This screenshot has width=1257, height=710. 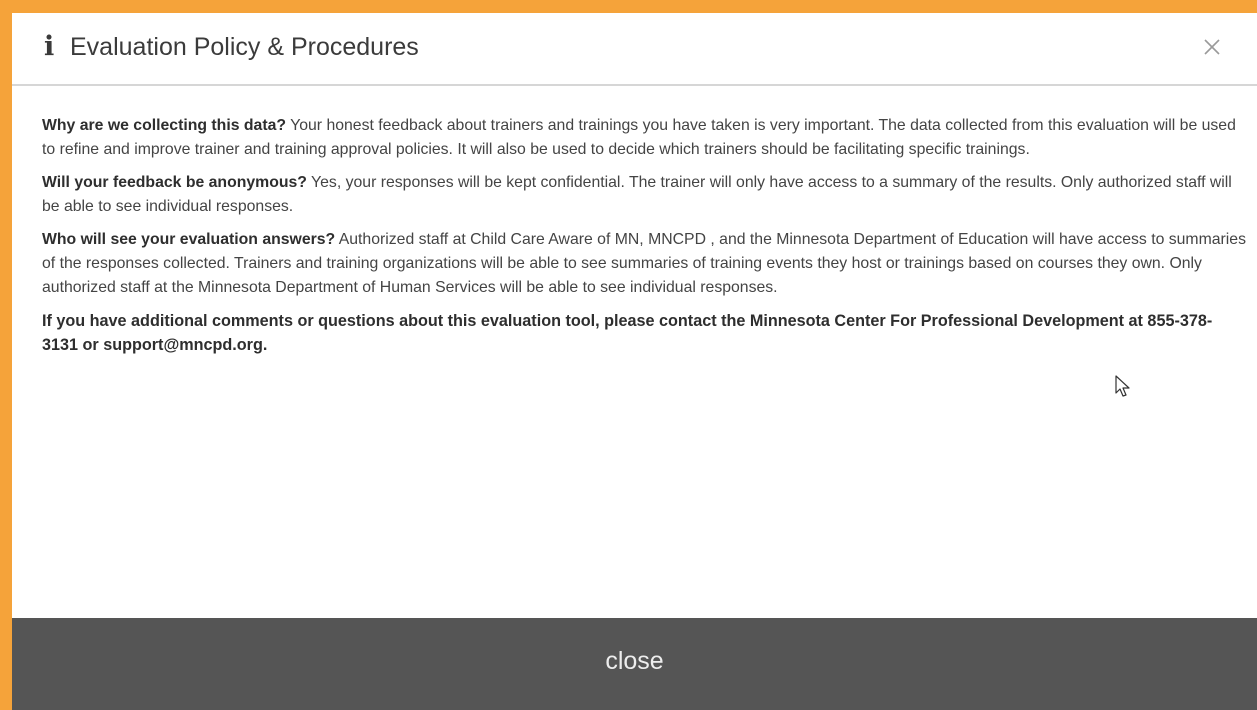 What do you see at coordinates (49, 46) in the screenshot?
I see `info-icon: i` at bounding box center [49, 46].